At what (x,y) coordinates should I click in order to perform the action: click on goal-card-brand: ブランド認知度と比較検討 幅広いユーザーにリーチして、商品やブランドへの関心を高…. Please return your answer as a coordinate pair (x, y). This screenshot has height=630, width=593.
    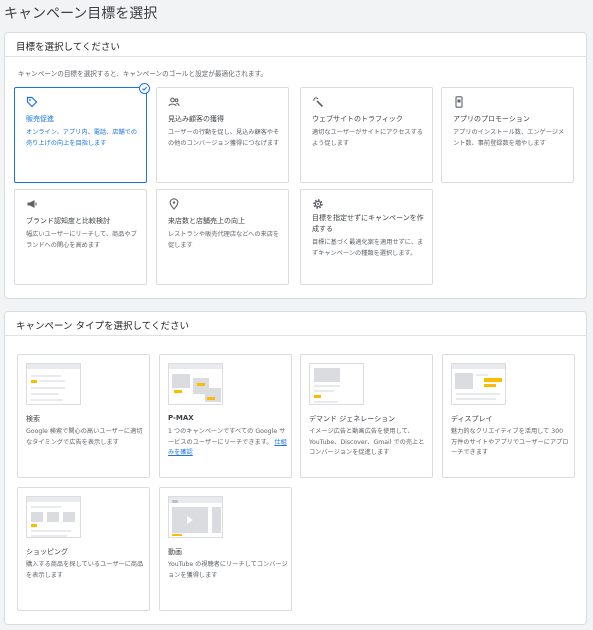
    Looking at the image, I should click on (80, 237).